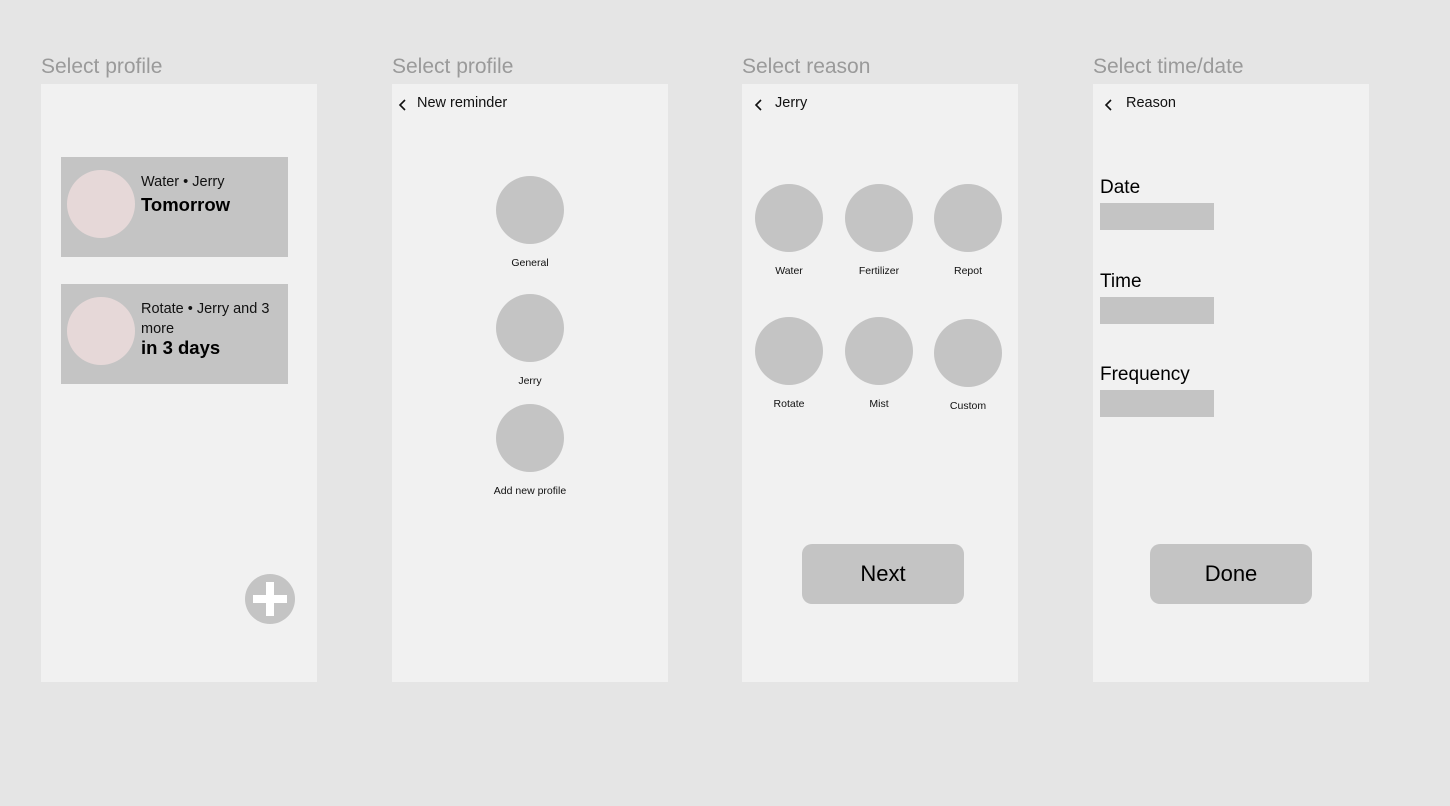  I want to click on frequency-label: Frequency, so click(1145, 374).